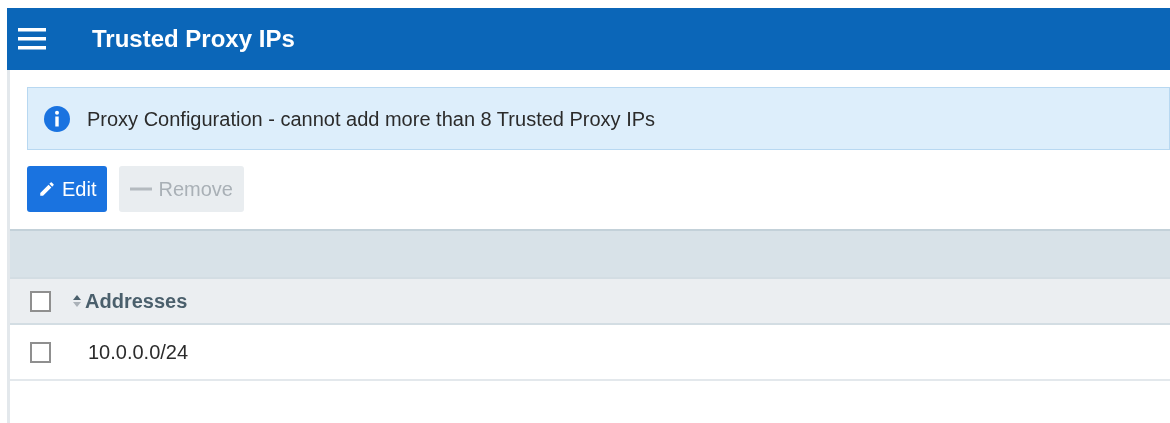 This screenshot has height=423, width=1170. What do you see at coordinates (32, 39) in the screenshot?
I see `menu-icon` at bounding box center [32, 39].